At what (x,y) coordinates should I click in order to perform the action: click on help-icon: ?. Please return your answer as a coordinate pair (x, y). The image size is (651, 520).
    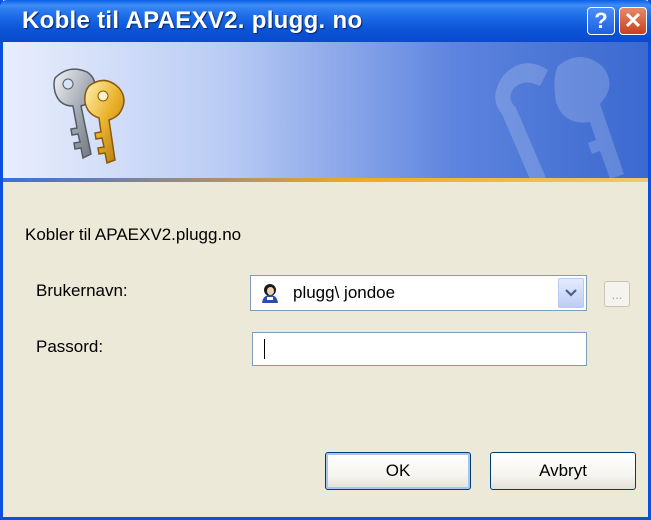
    Looking at the image, I should click on (601, 20).